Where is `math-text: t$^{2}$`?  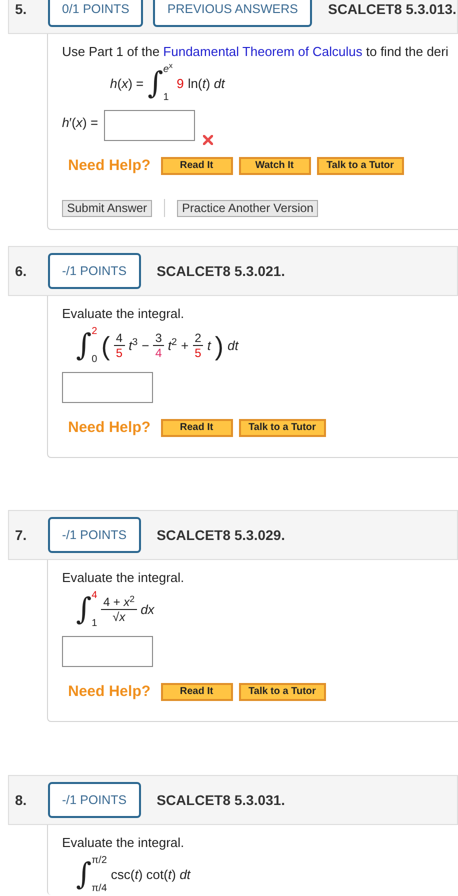
math-text: t$^{2}$ is located at coordinates (172, 345).